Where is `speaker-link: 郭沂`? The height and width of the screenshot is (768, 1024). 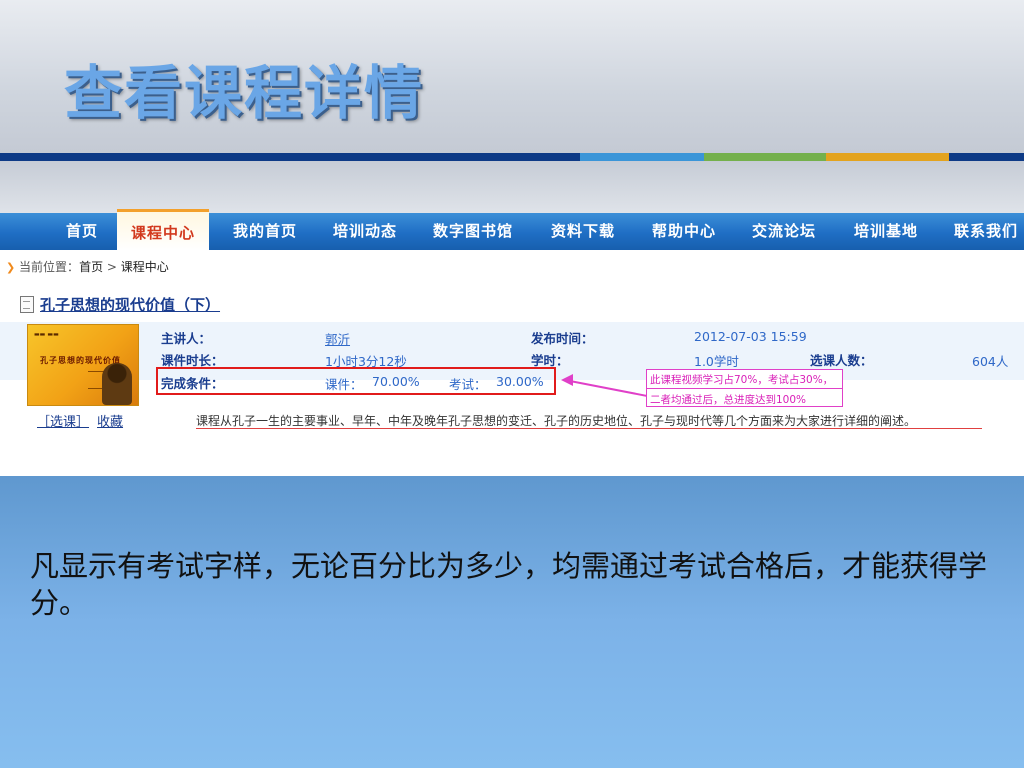
speaker-link: 郭沂 is located at coordinates (337, 338).